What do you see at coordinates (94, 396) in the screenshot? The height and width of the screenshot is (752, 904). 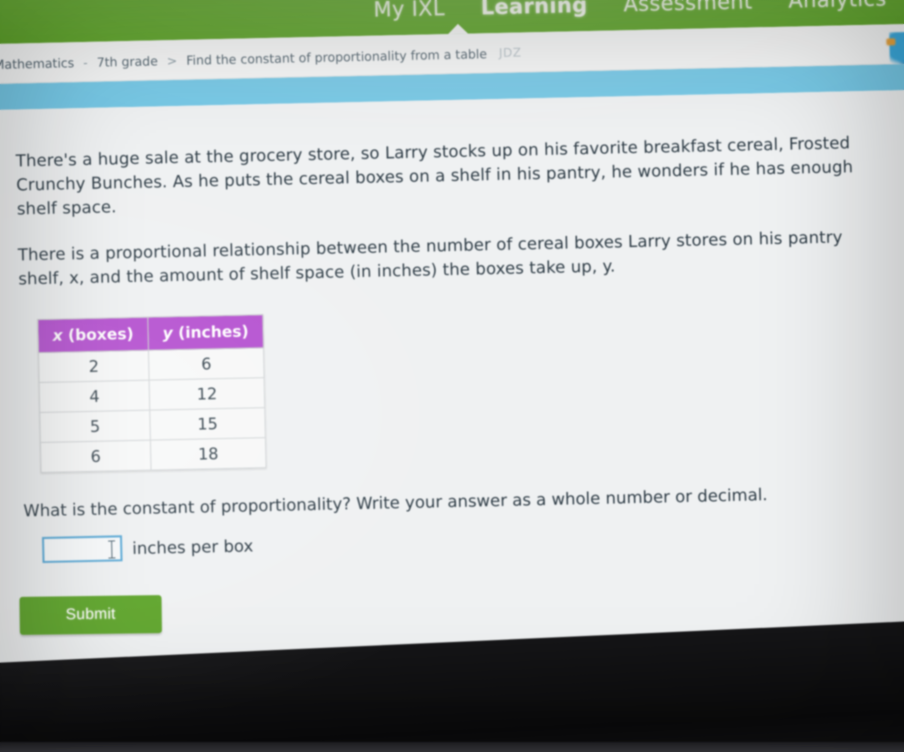 I see `table-cell-x: 4` at bounding box center [94, 396].